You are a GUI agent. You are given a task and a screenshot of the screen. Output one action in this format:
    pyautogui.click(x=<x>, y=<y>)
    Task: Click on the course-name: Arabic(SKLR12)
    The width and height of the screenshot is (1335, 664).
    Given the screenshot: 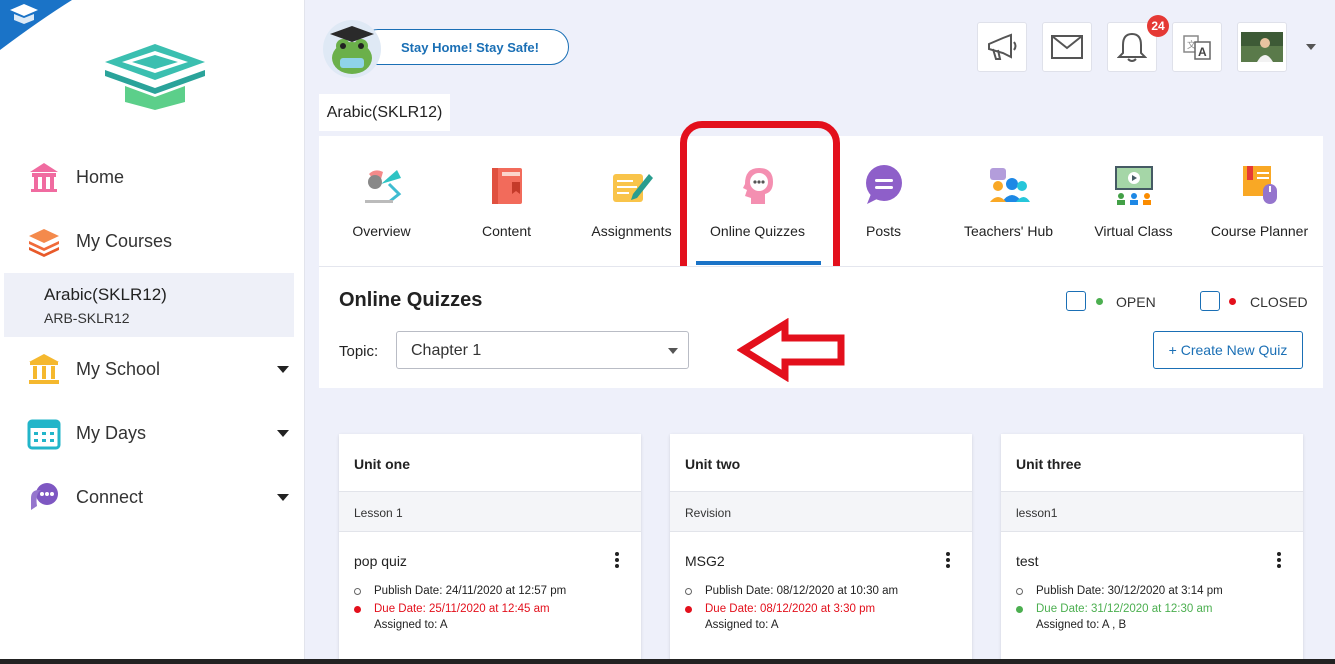 What is the action you would take?
    pyautogui.click(x=105, y=294)
    